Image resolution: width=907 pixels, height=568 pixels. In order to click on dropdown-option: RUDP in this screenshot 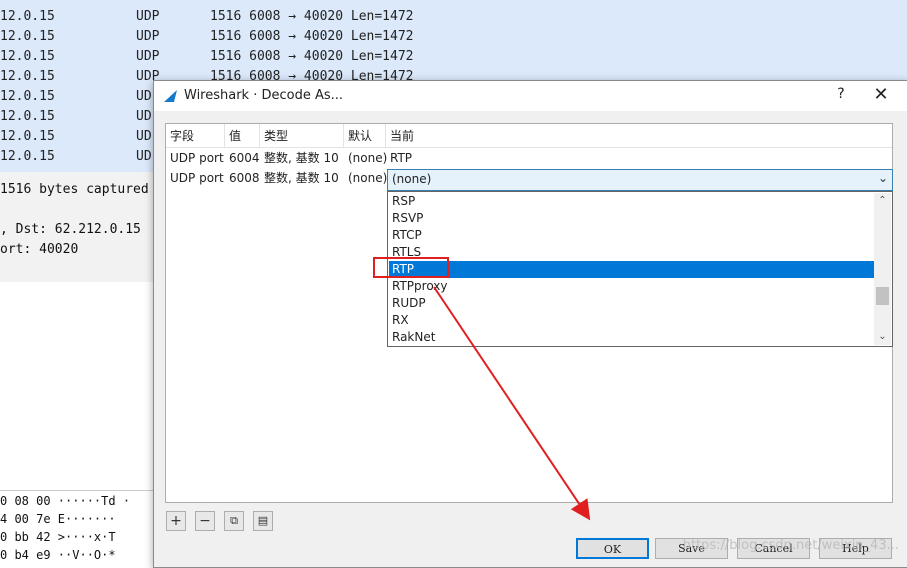, I will do `click(631, 303)`.